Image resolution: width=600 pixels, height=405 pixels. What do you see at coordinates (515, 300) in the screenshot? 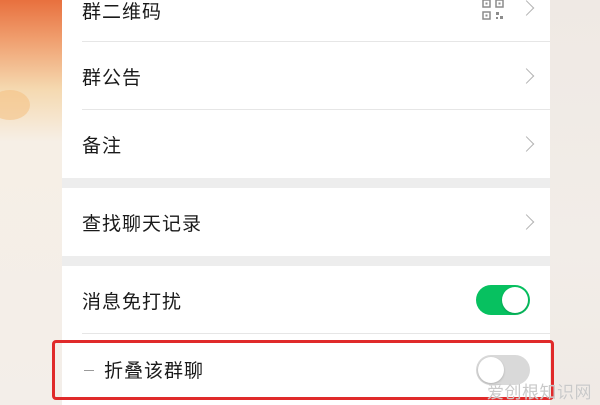
I see `toggle-knob` at bounding box center [515, 300].